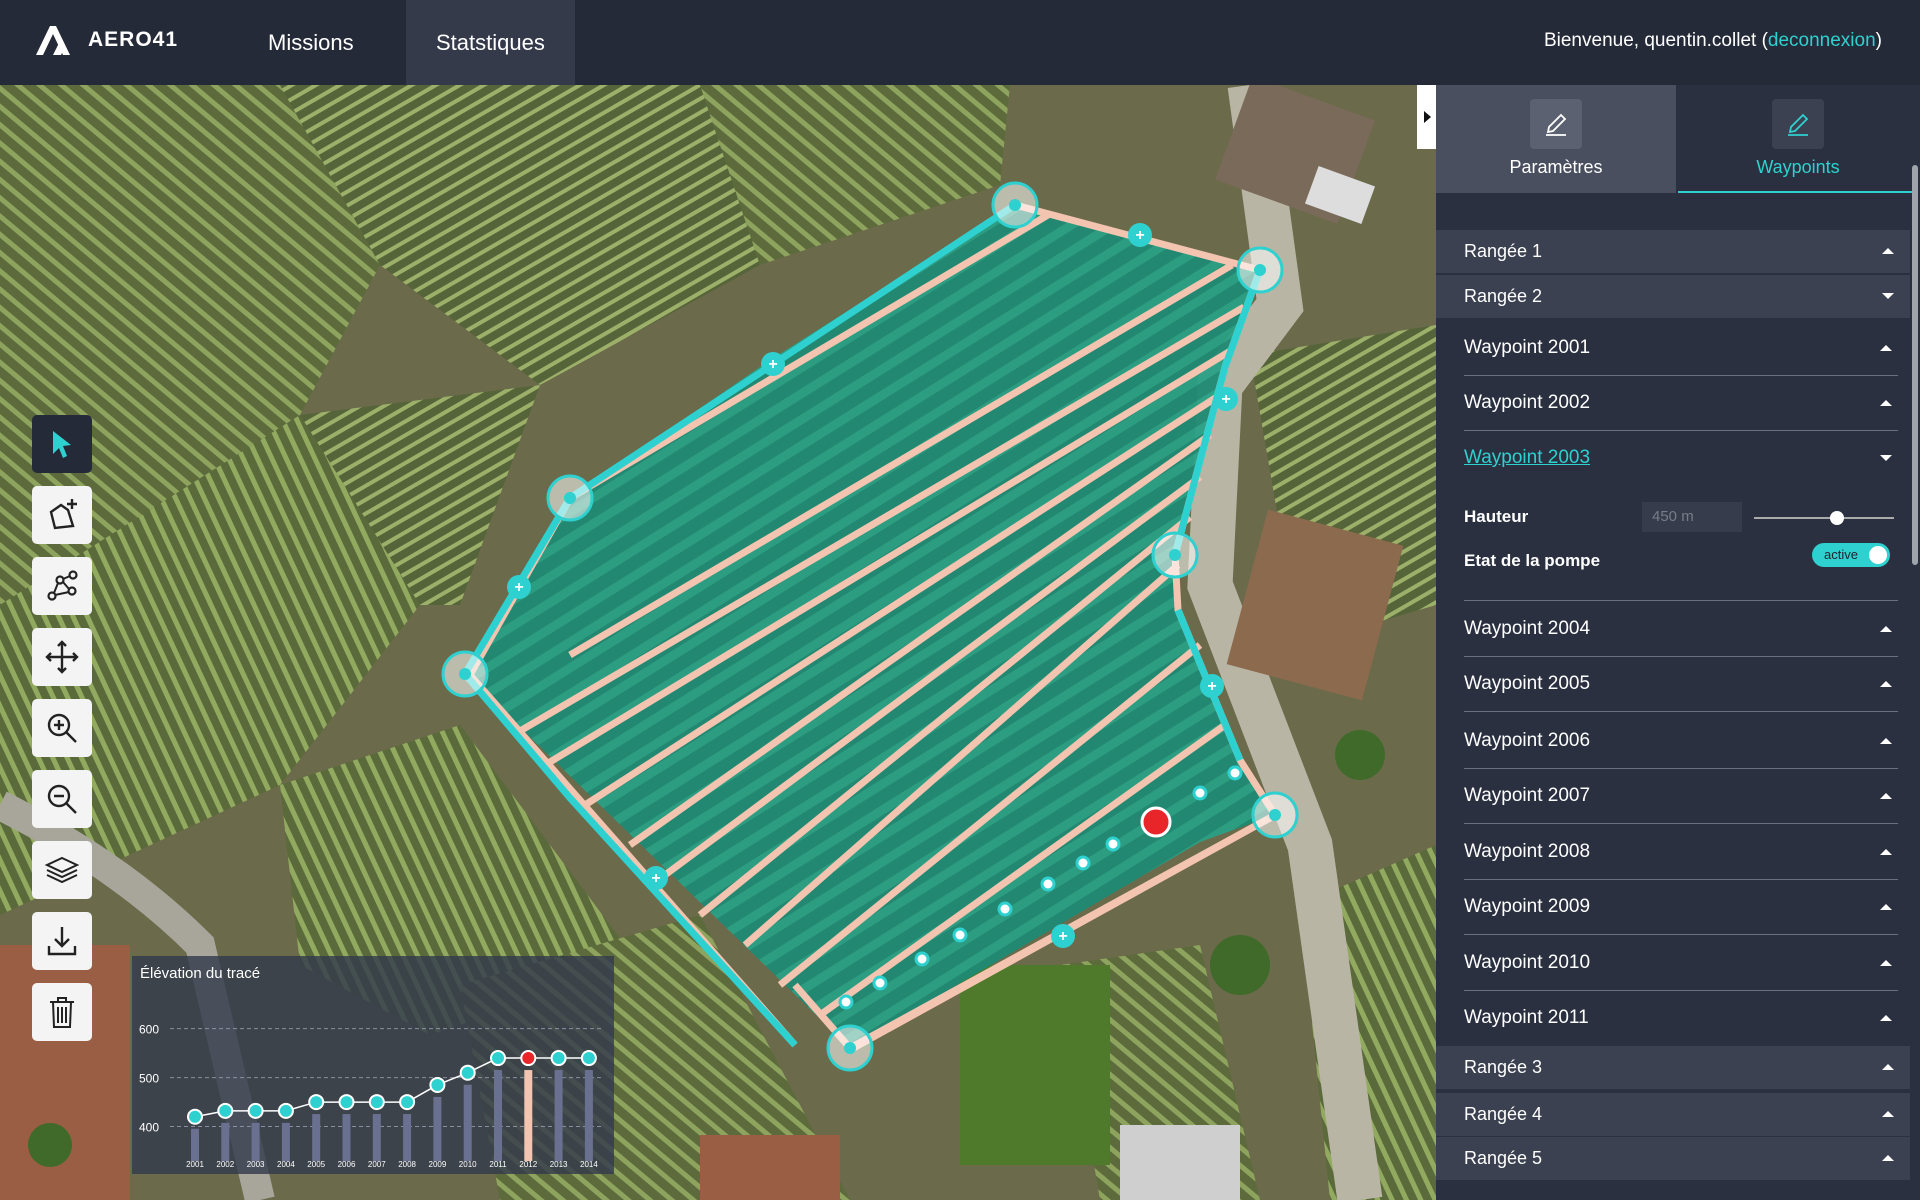 This screenshot has height=1200, width=1920. I want to click on tab-waypoints: Waypoints, so click(1798, 139).